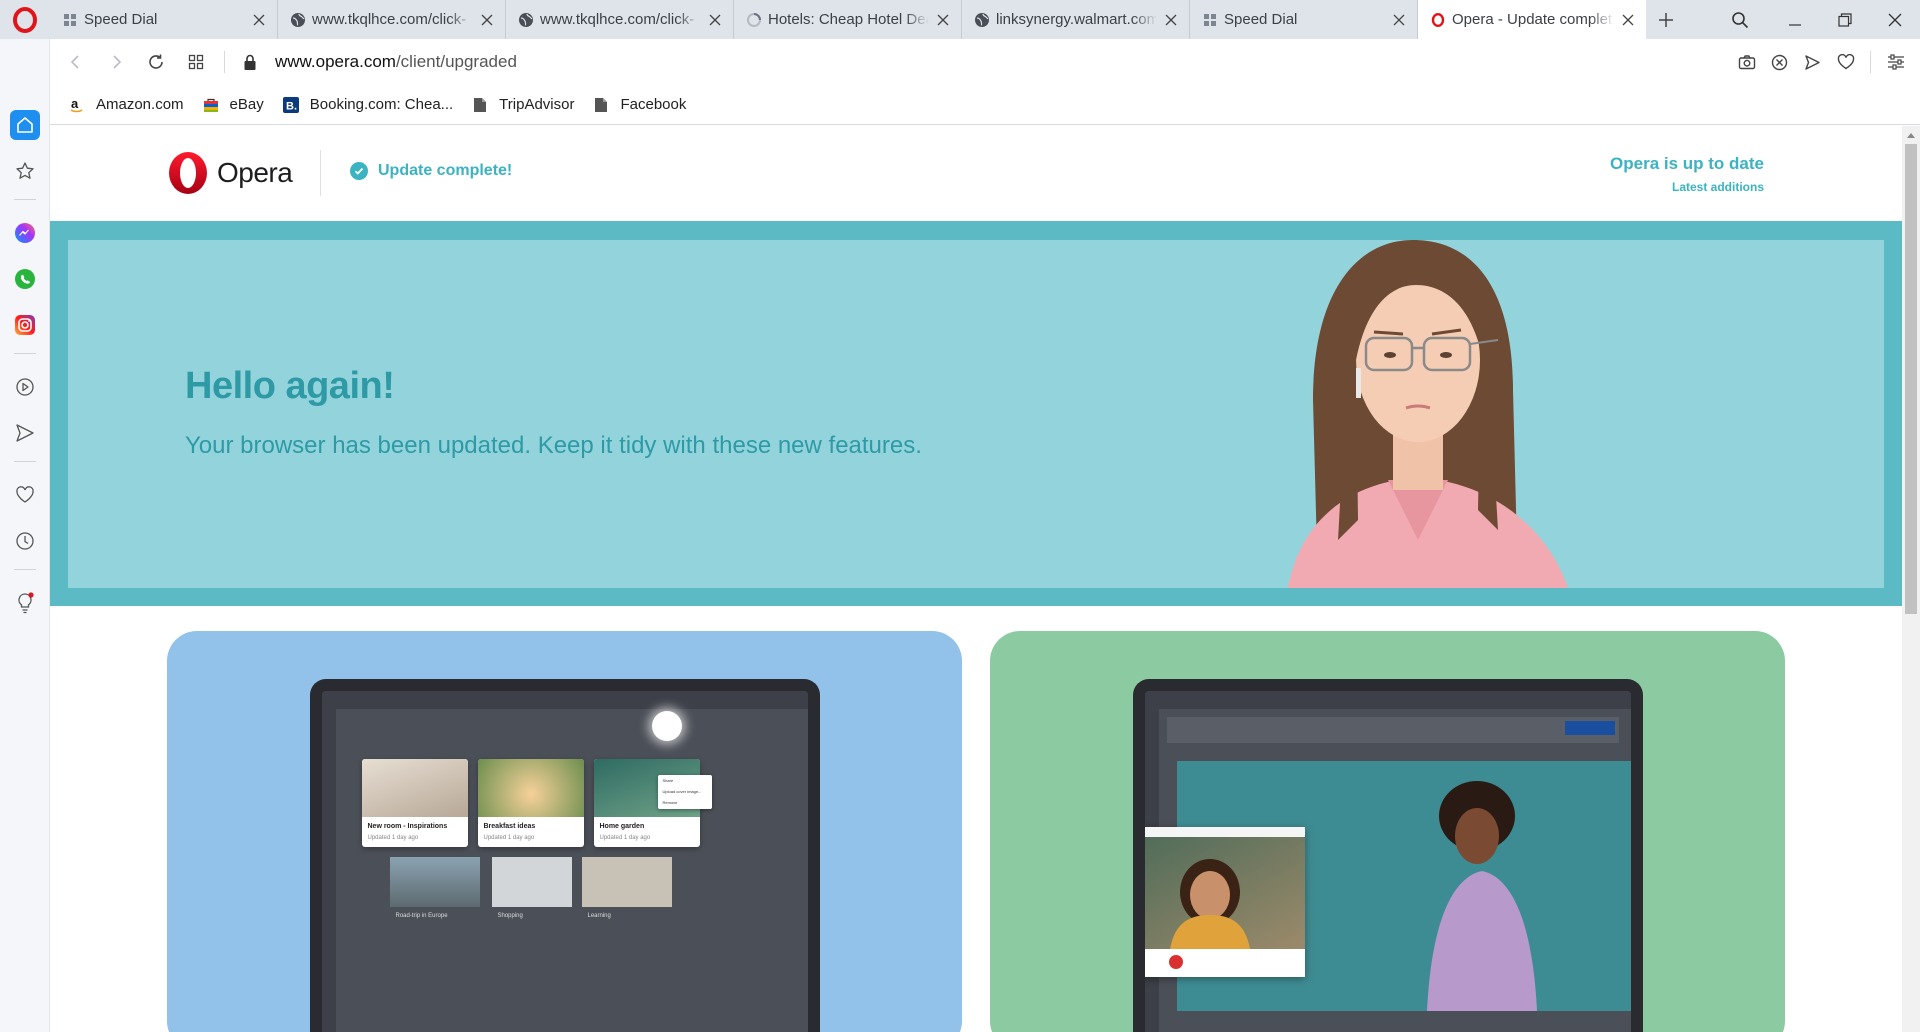  I want to click on new-tab-button, so click(1666, 19).